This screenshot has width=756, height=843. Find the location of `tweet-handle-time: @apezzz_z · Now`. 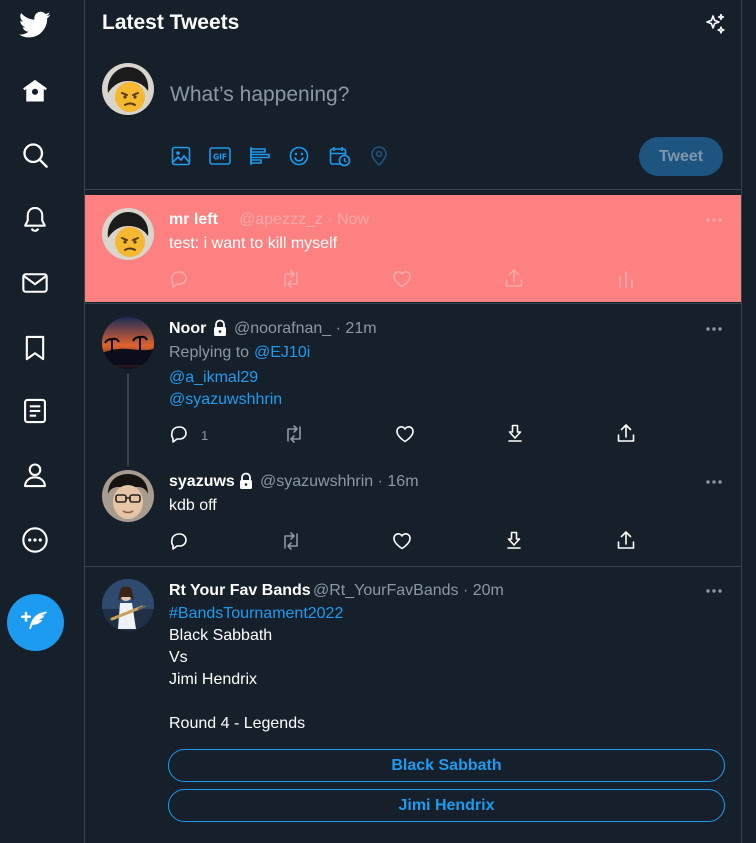

tweet-handle-time: @apezzz_z · Now is located at coordinates (304, 220).